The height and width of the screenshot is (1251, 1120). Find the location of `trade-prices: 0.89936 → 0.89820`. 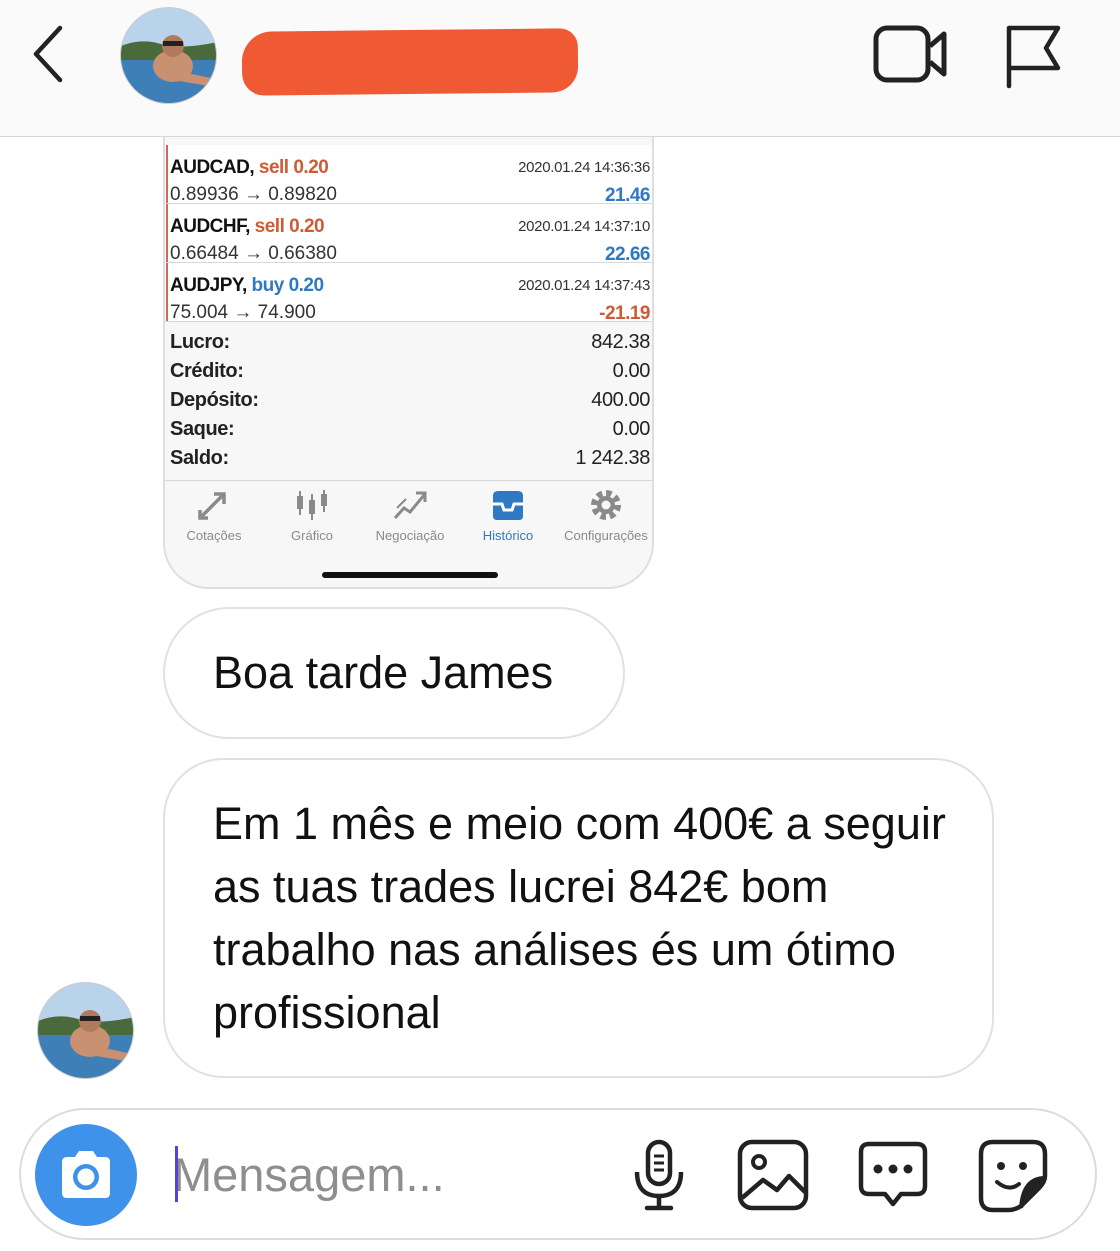

trade-prices: 0.89936 → 0.89820 is located at coordinates (253, 194).